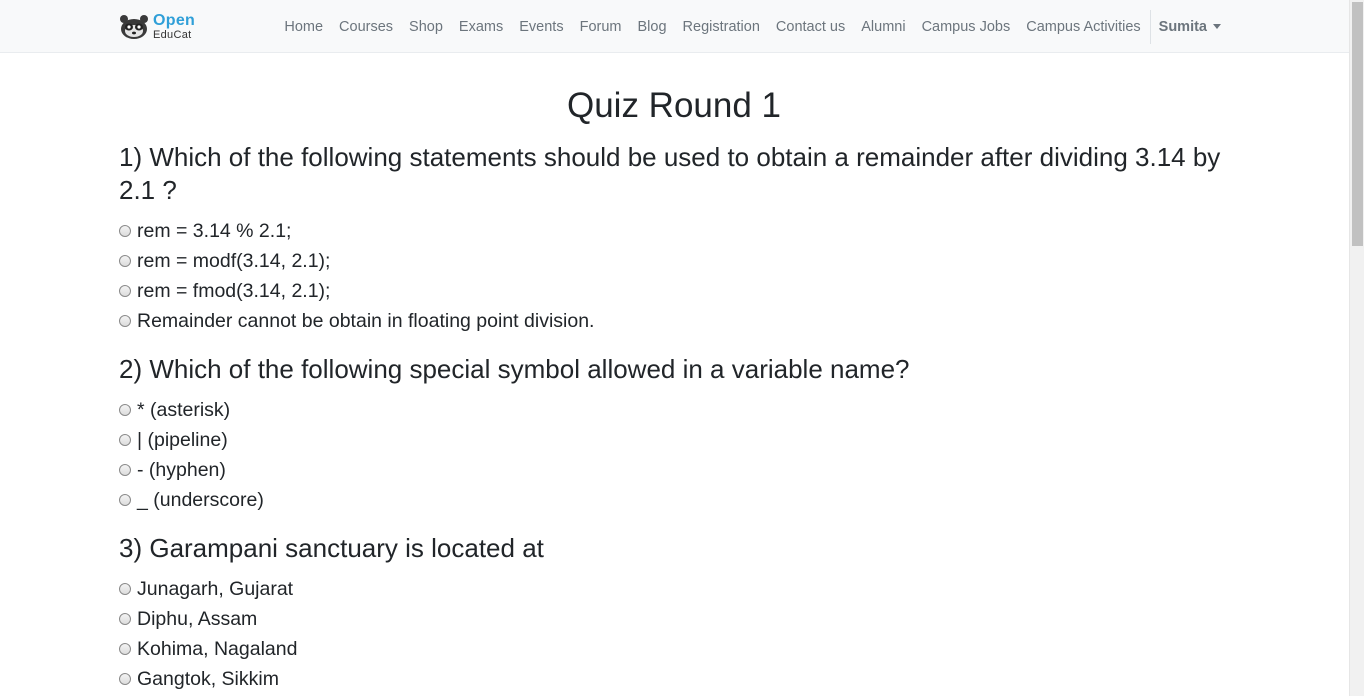  What do you see at coordinates (652, 27) in the screenshot?
I see `nav-link-blog: Blog` at bounding box center [652, 27].